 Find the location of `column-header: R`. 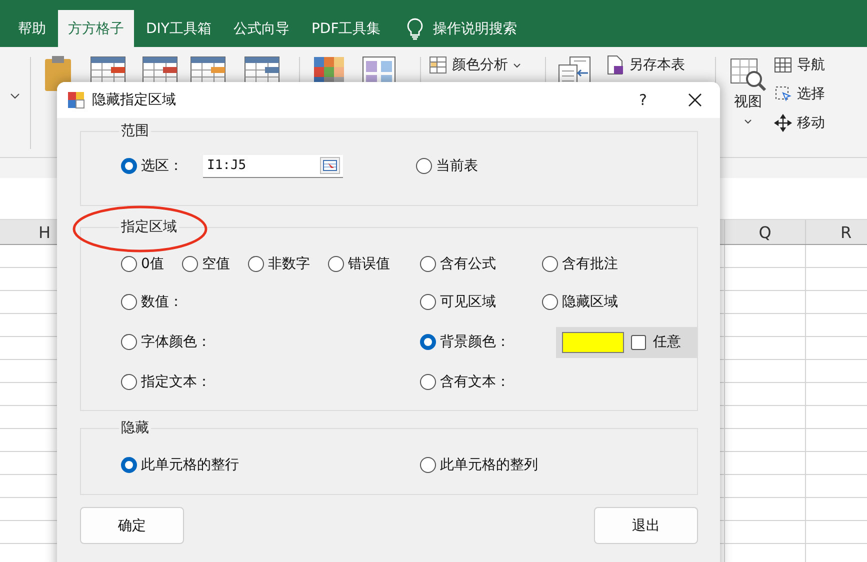

column-header: R is located at coordinates (836, 232).